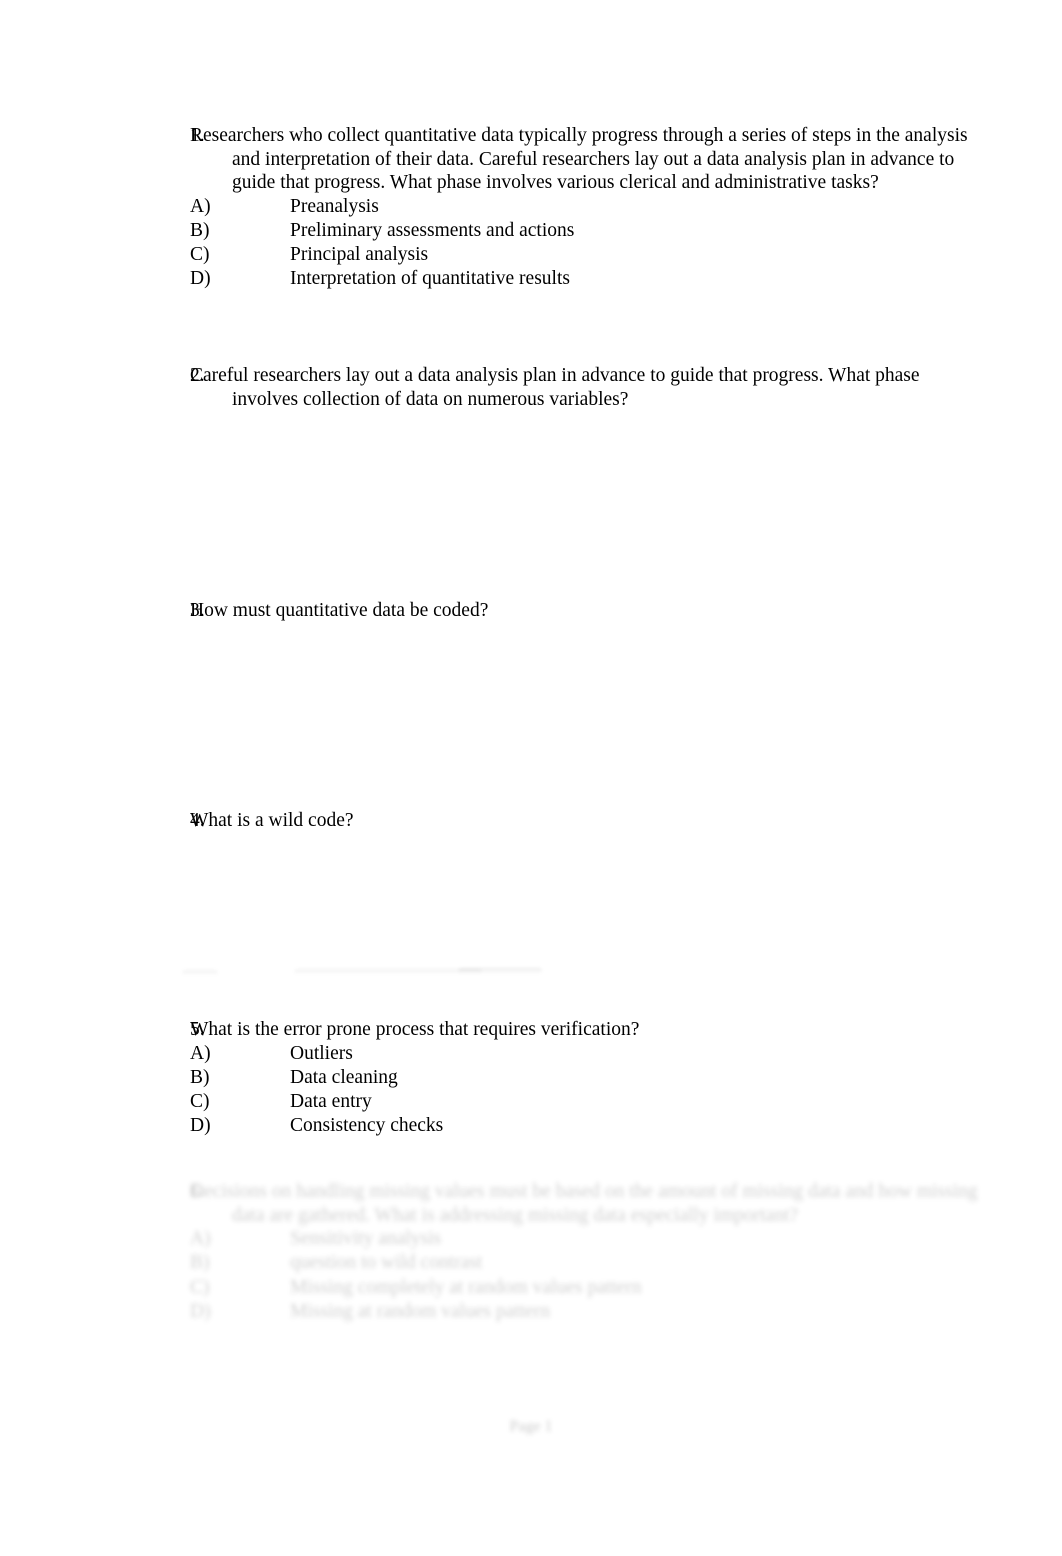  I want to click on option-text-1b: Preliminary assessments and actions, so click(432, 230).